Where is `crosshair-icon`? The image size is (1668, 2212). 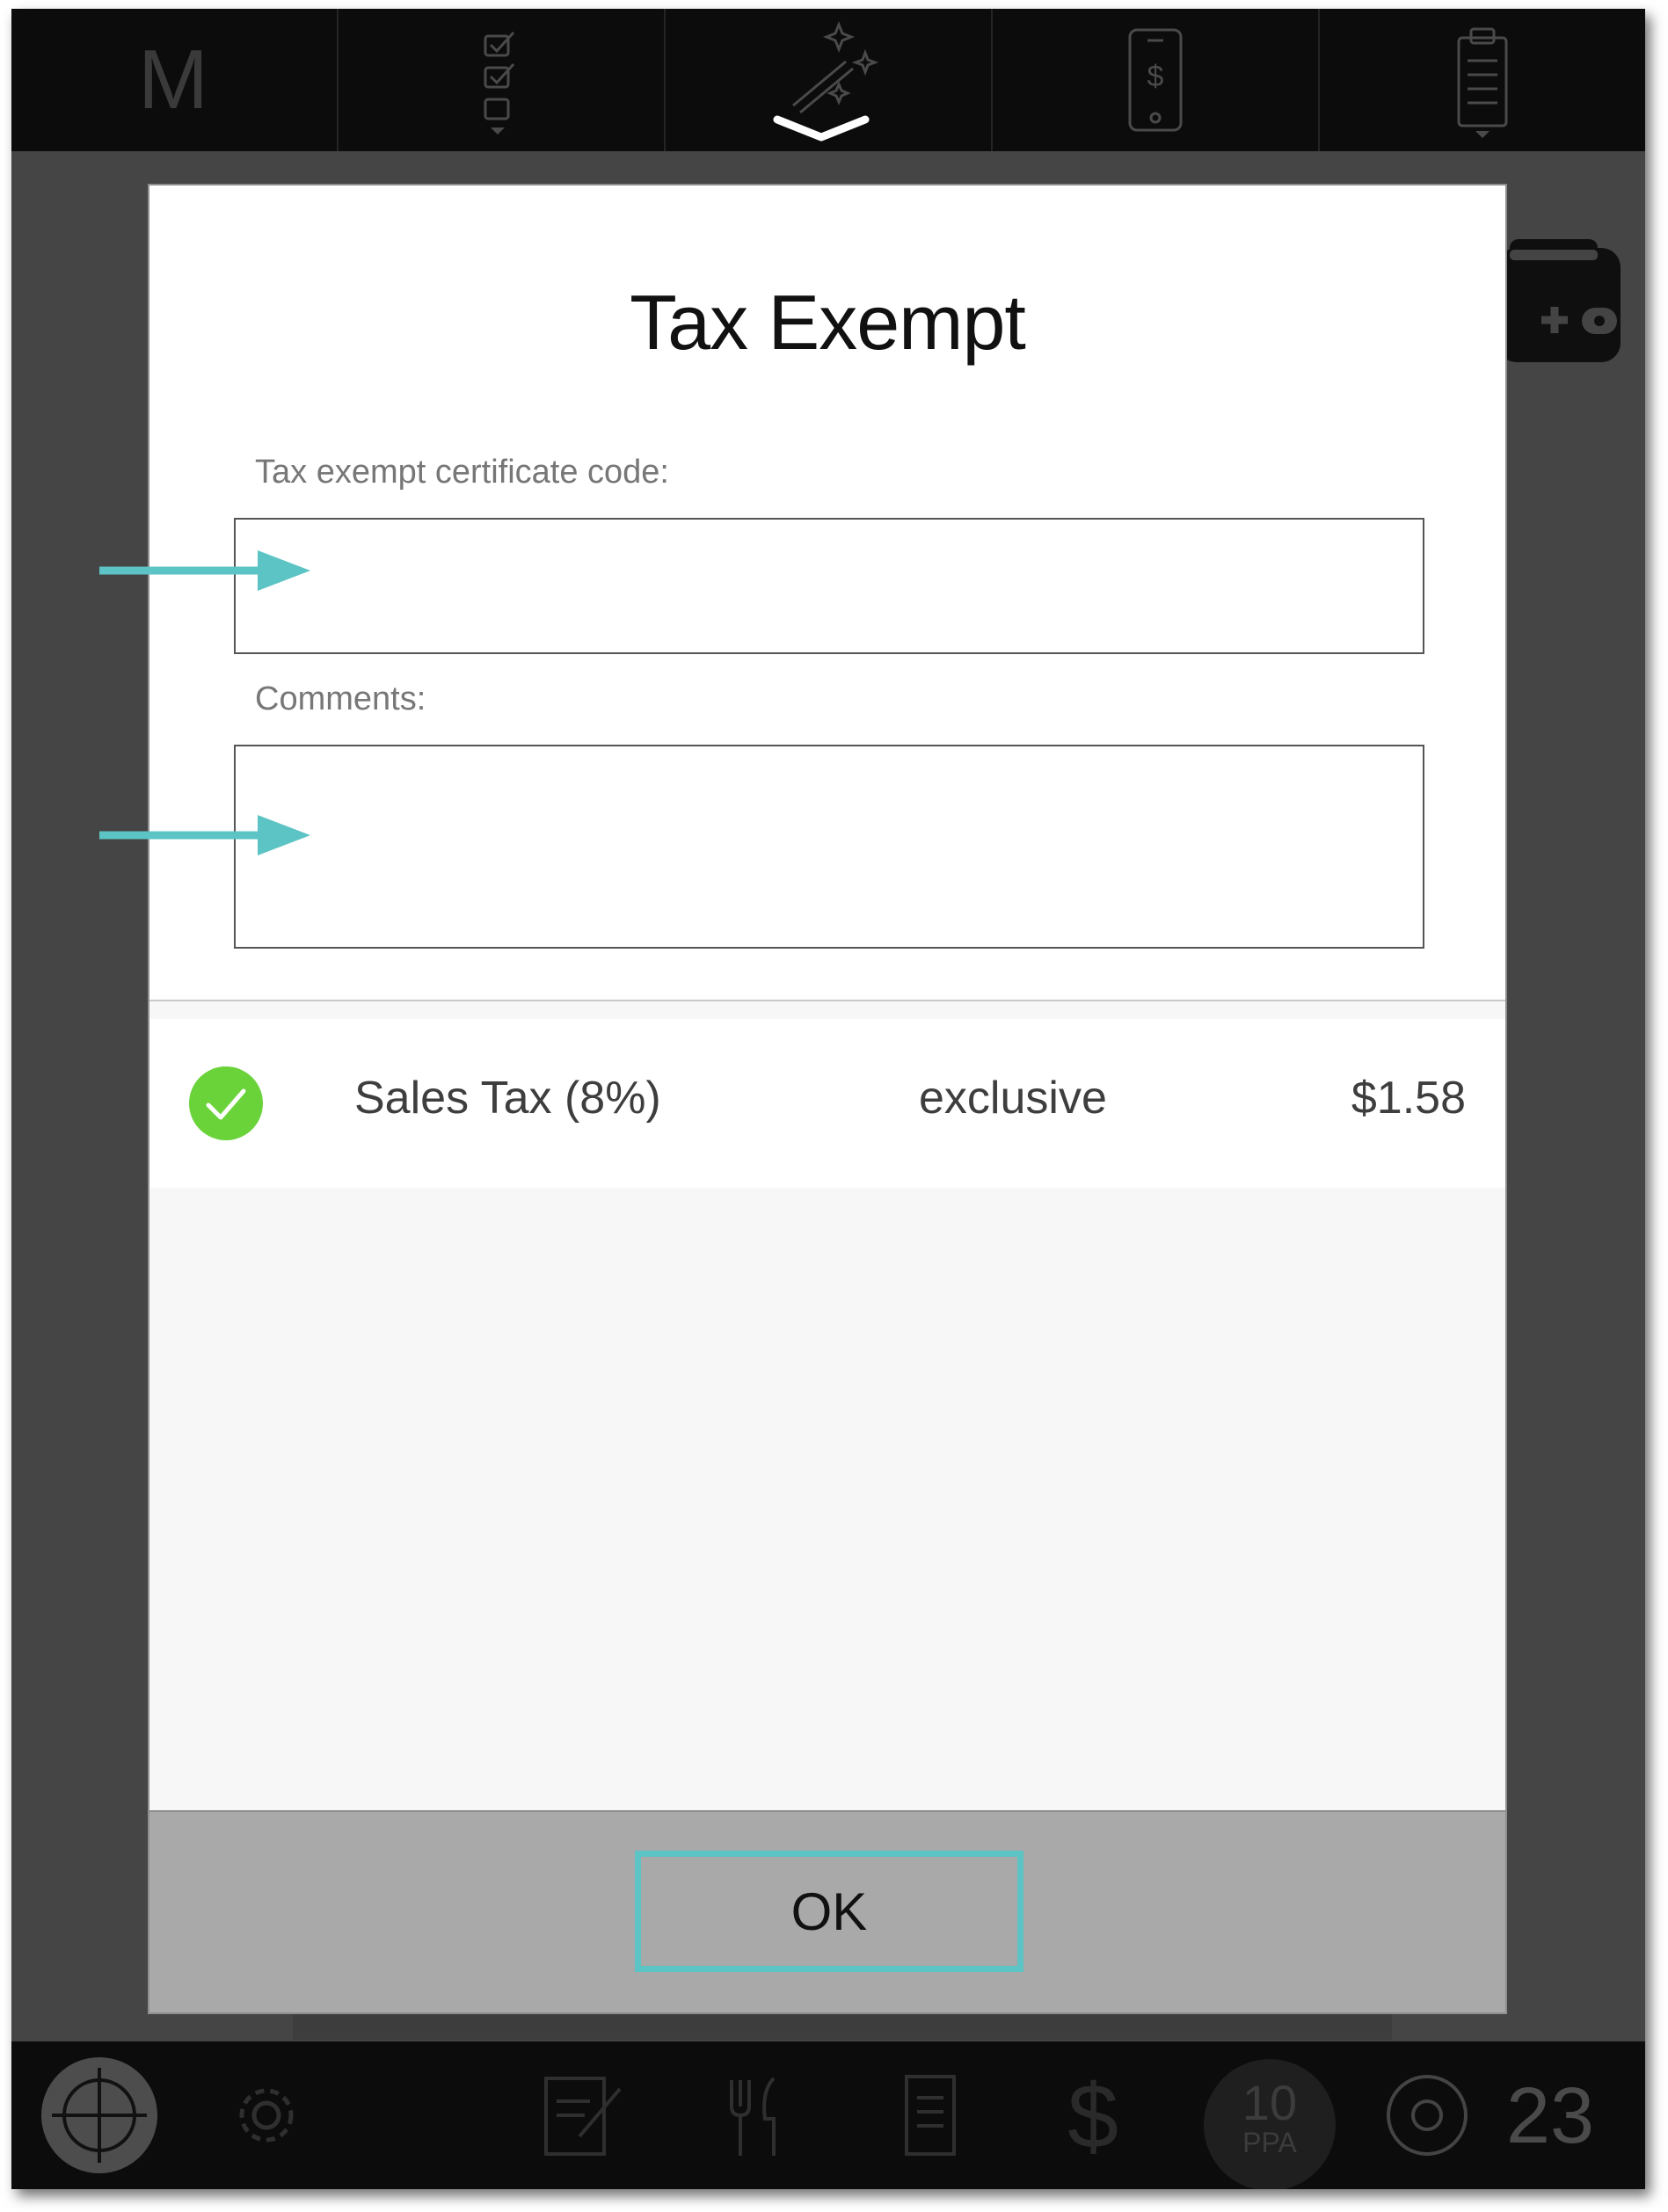
crosshair-icon is located at coordinates (99, 2115).